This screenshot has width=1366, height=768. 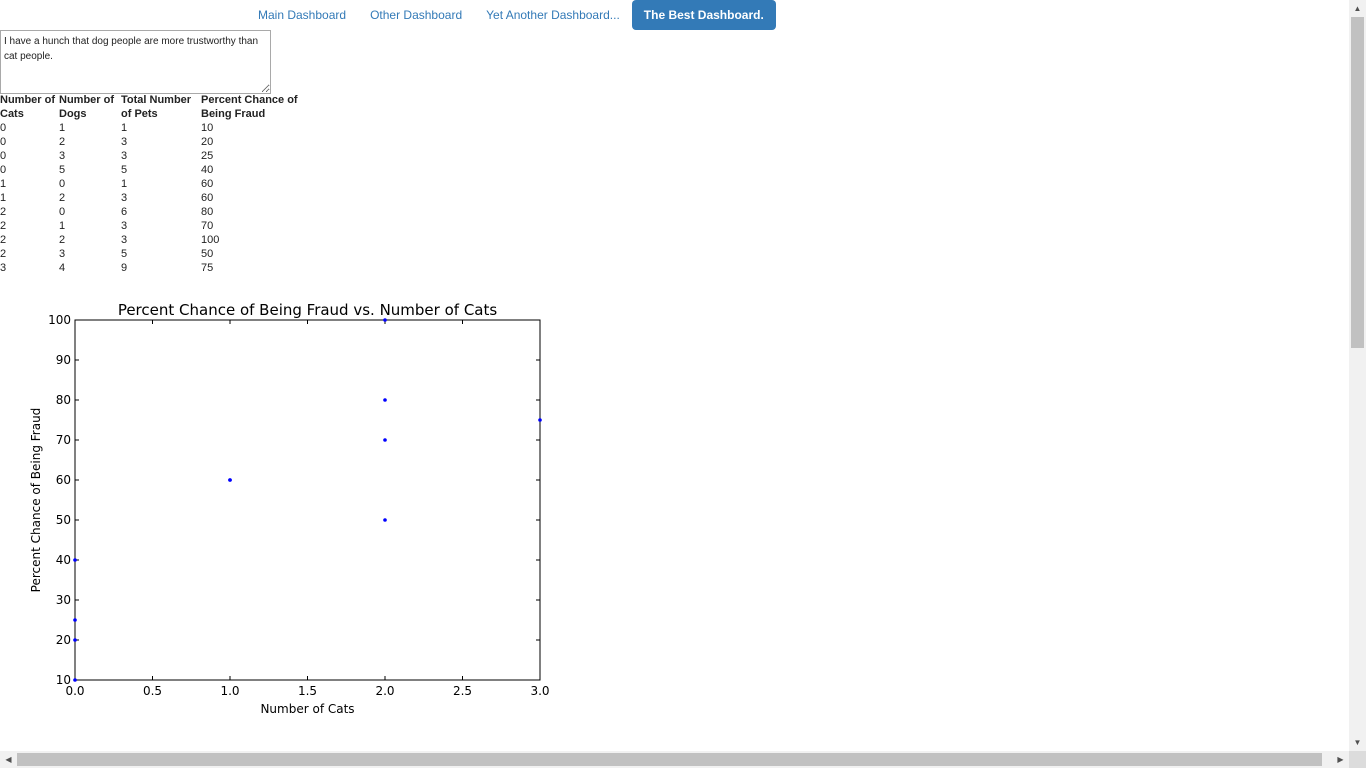 I want to click on x-tick-label: 0.5, so click(x=152, y=691).